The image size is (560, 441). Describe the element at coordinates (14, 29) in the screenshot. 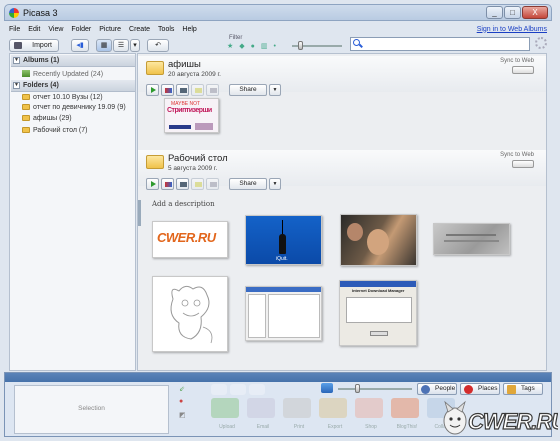

I see `menu-file: File` at that location.